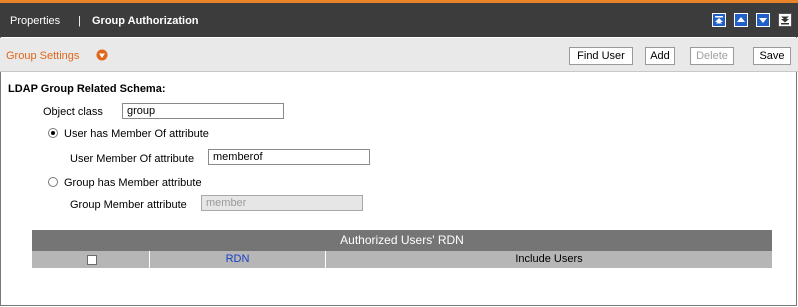  I want to click on move-up-icon, so click(741, 20).